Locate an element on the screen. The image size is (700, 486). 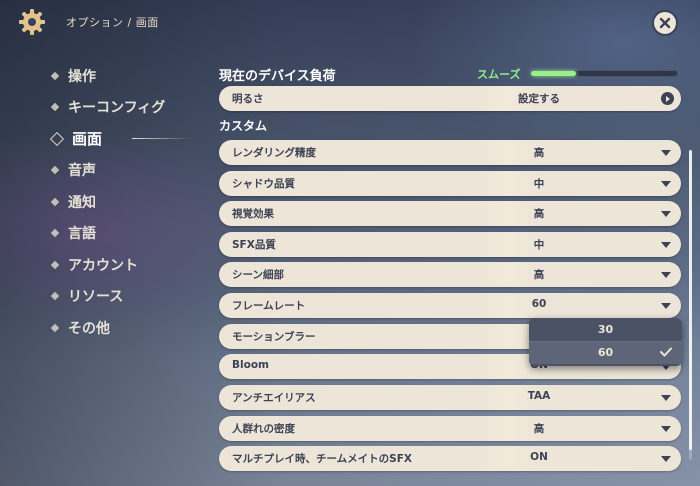
breadcrumb: オプション / 画面 is located at coordinates (112, 22).